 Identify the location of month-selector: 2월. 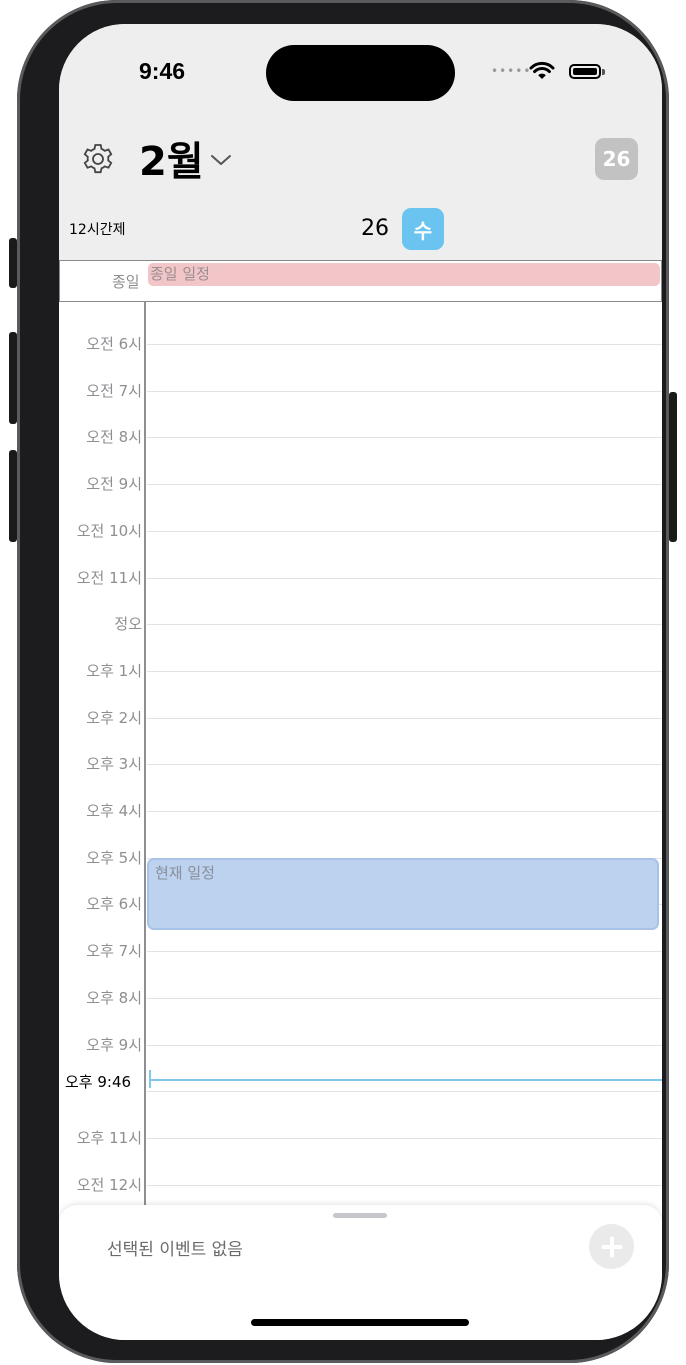
(185, 158).